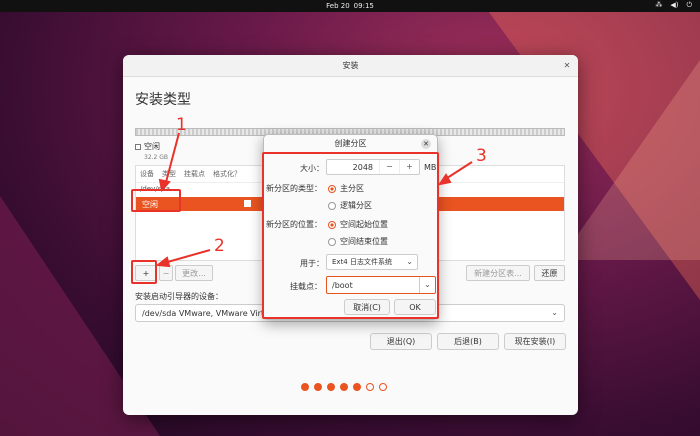 The height and width of the screenshot is (436, 700). I want to click on network-icon: ⁂, so click(659, 5).